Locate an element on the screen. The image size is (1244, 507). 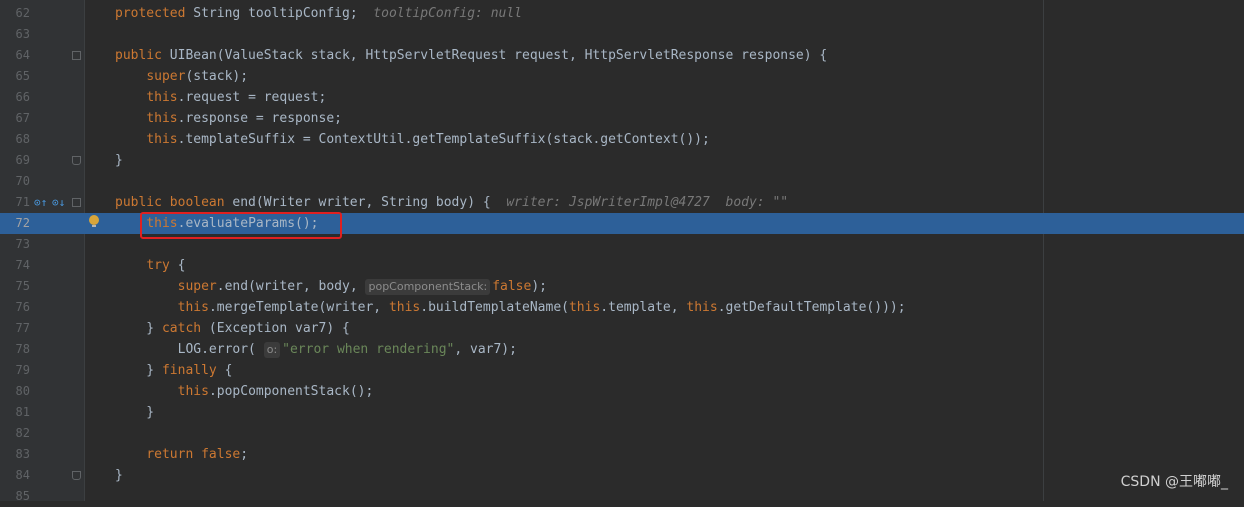
line-number: 70 is located at coordinates (15, 181).